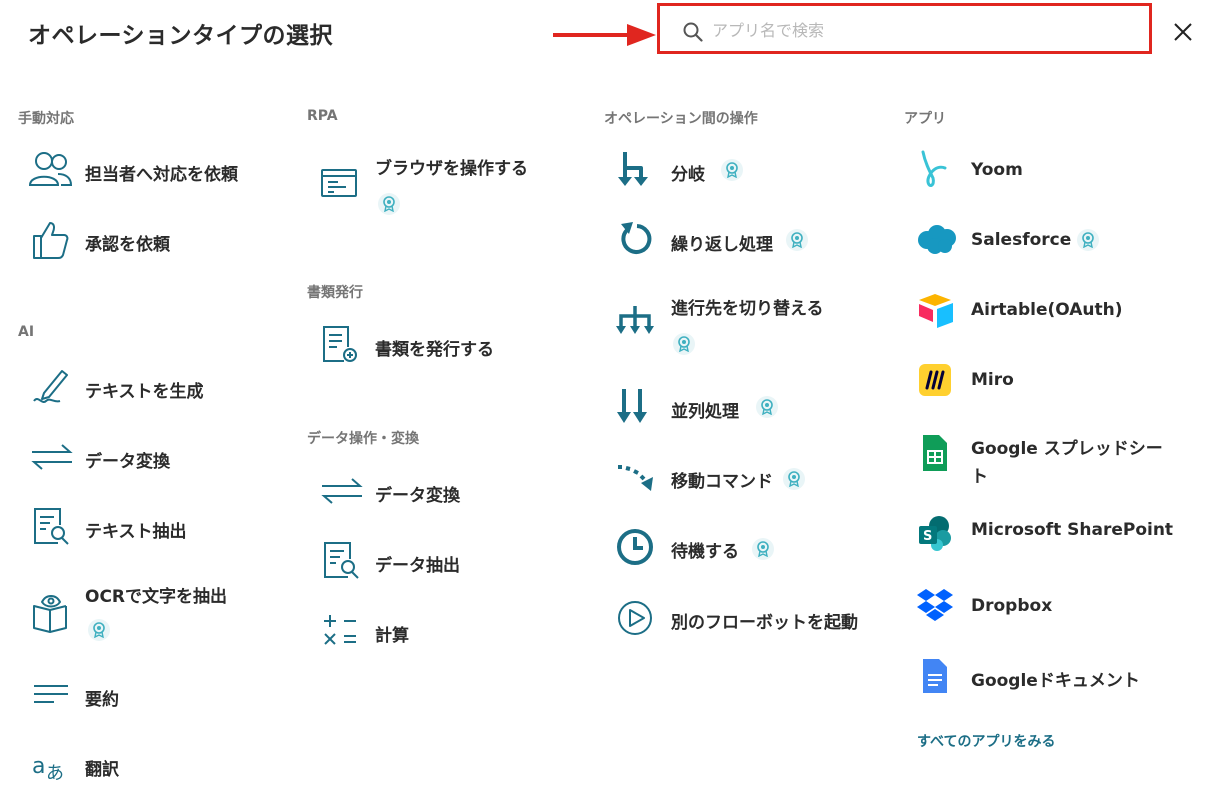  What do you see at coordinates (635, 320) in the screenshot?
I see `multi-branch-icon` at bounding box center [635, 320].